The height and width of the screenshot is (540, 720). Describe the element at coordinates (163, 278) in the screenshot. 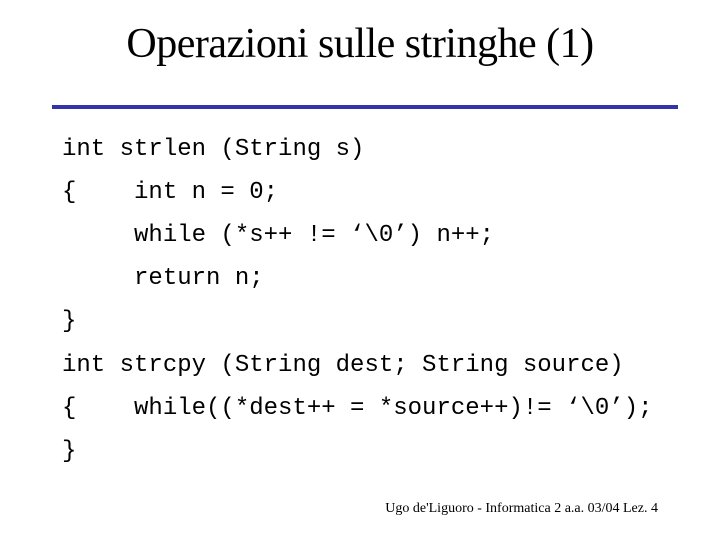

I see `code-line: return n;` at that location.